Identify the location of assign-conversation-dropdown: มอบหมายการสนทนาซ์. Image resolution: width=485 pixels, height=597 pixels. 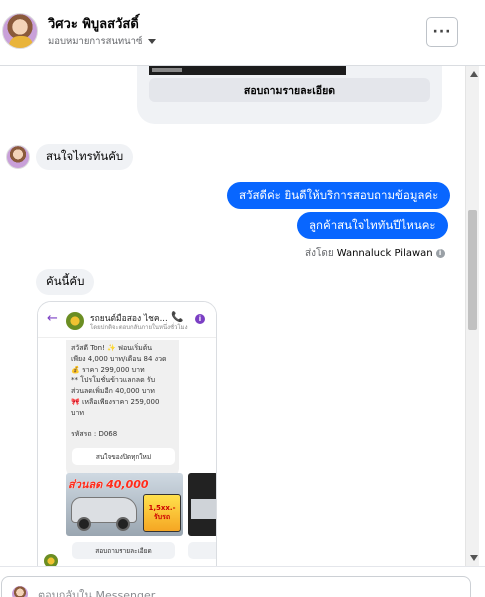
(102, 41).